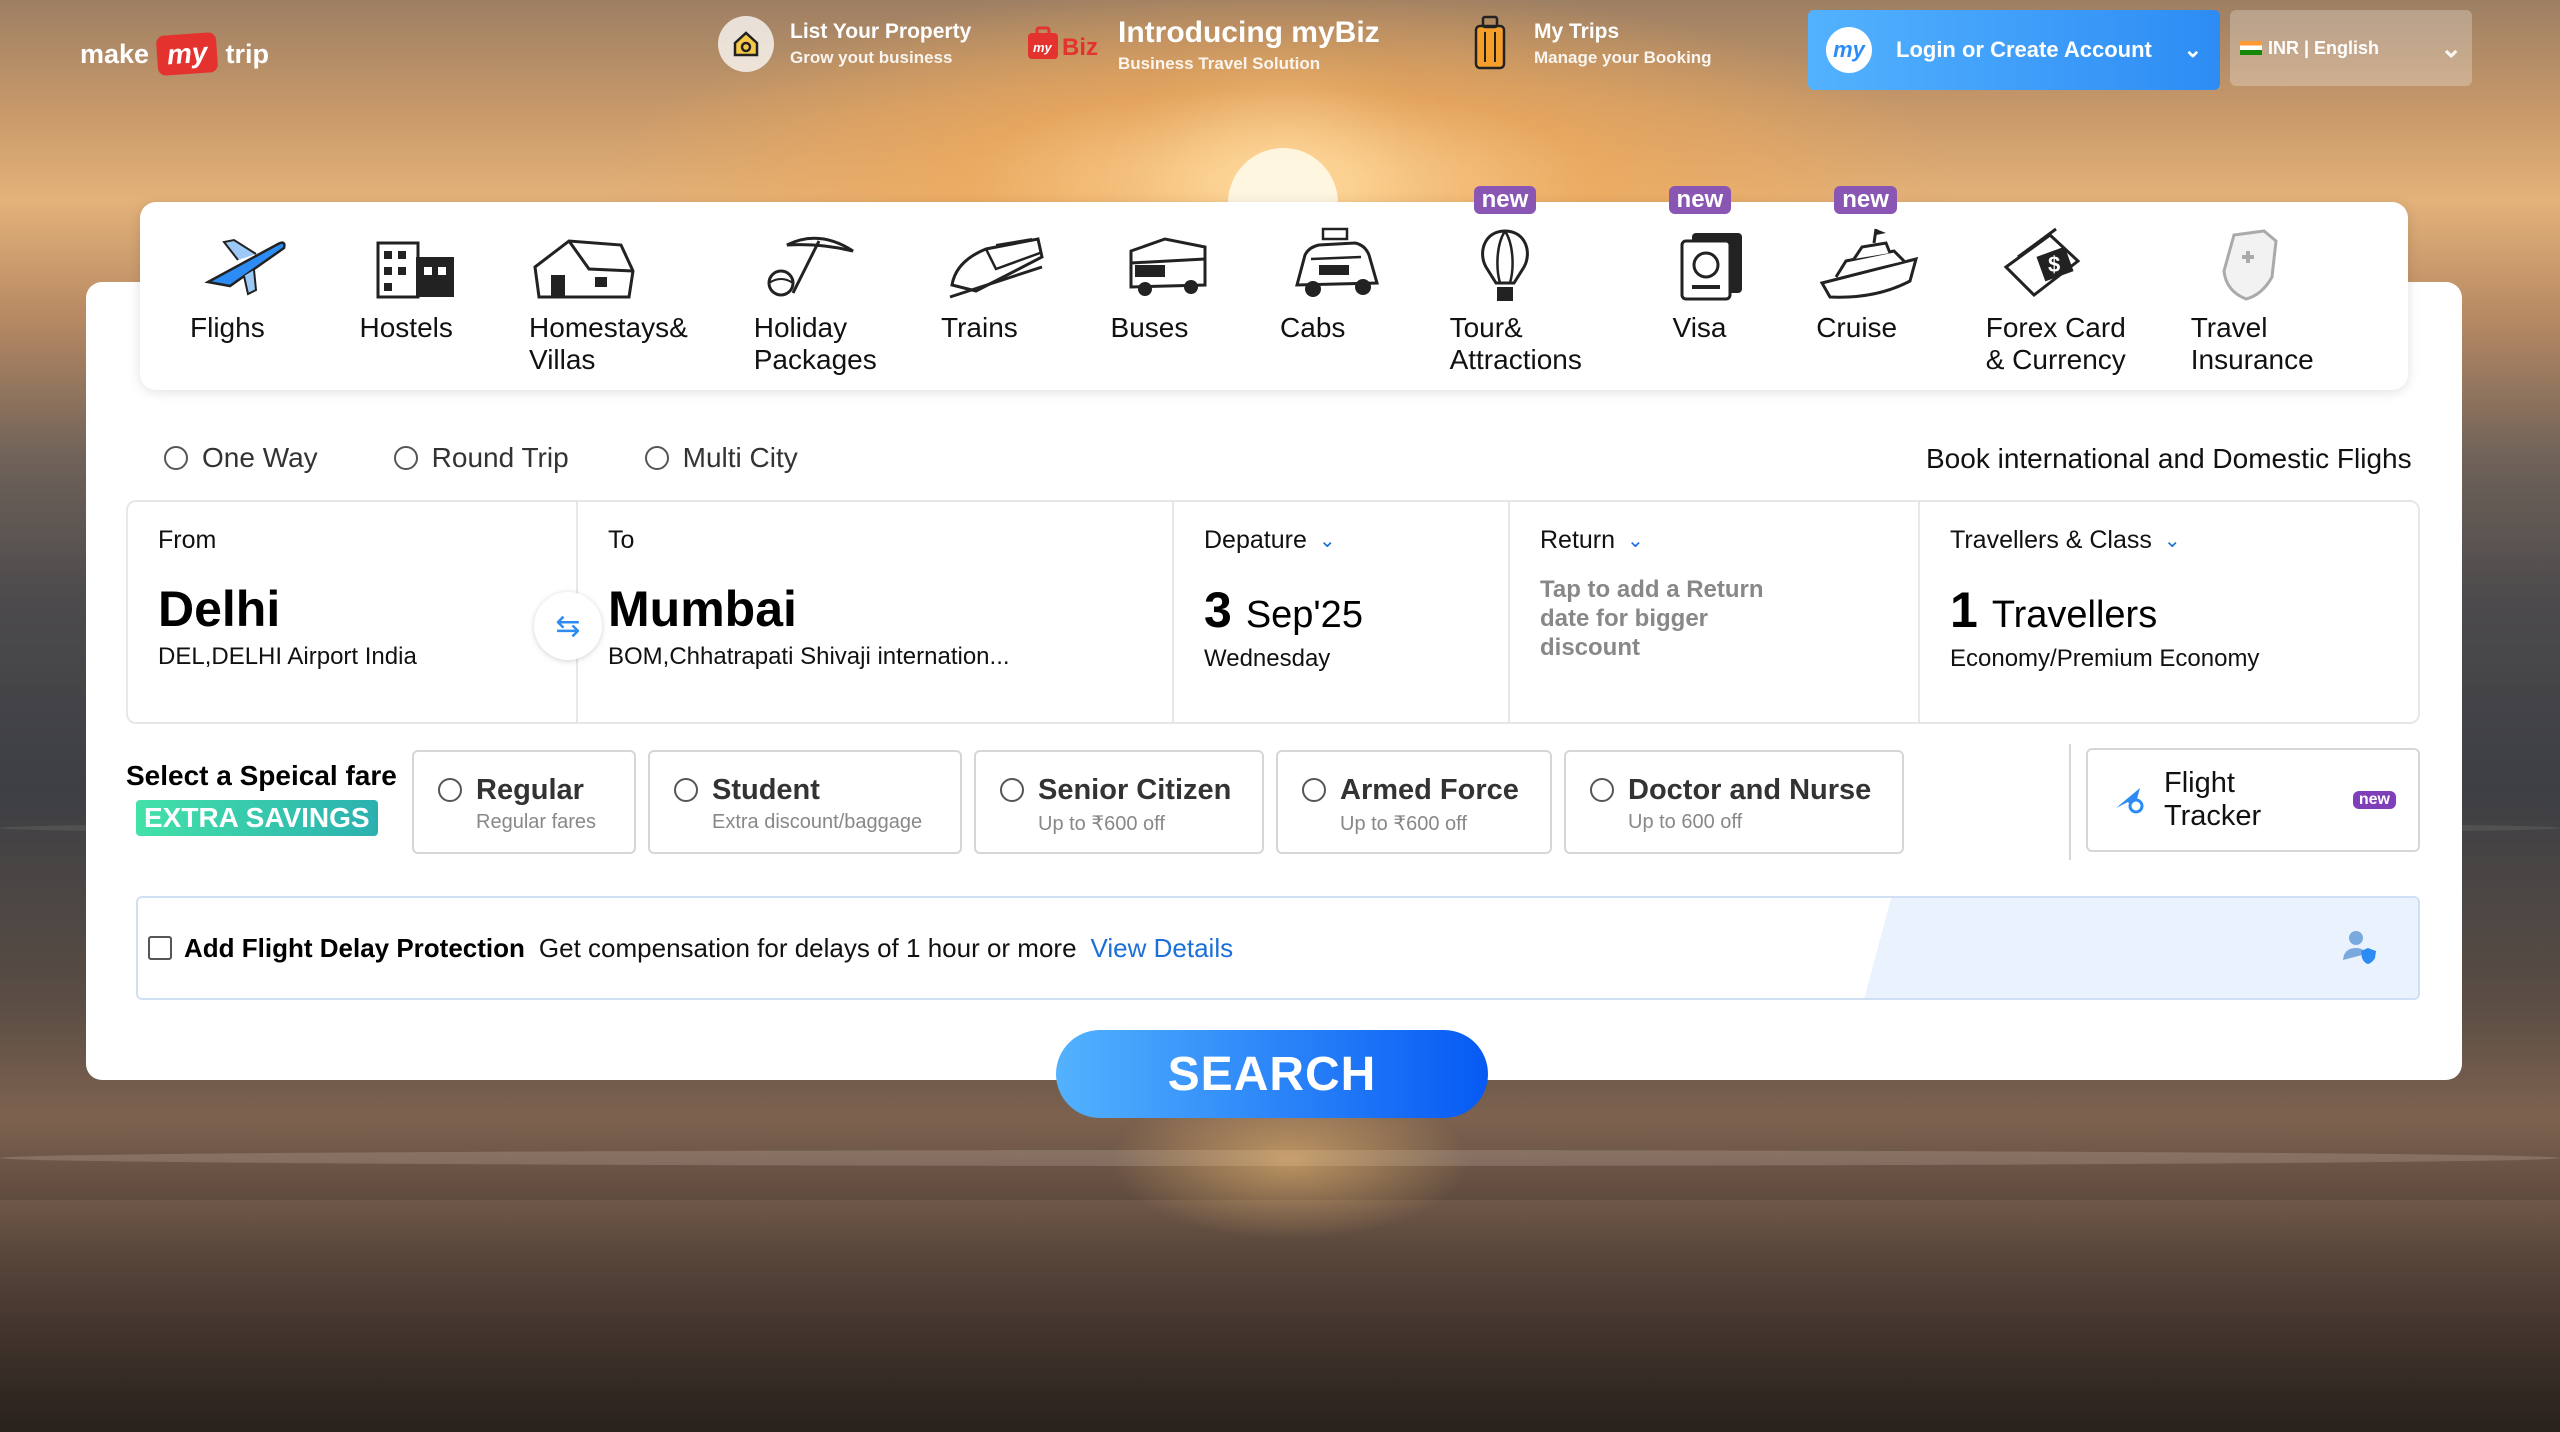 The image size is (2560, 1432). I want to click on booking-caption: Book international and Domestic Flighs, so click(2169, 458).